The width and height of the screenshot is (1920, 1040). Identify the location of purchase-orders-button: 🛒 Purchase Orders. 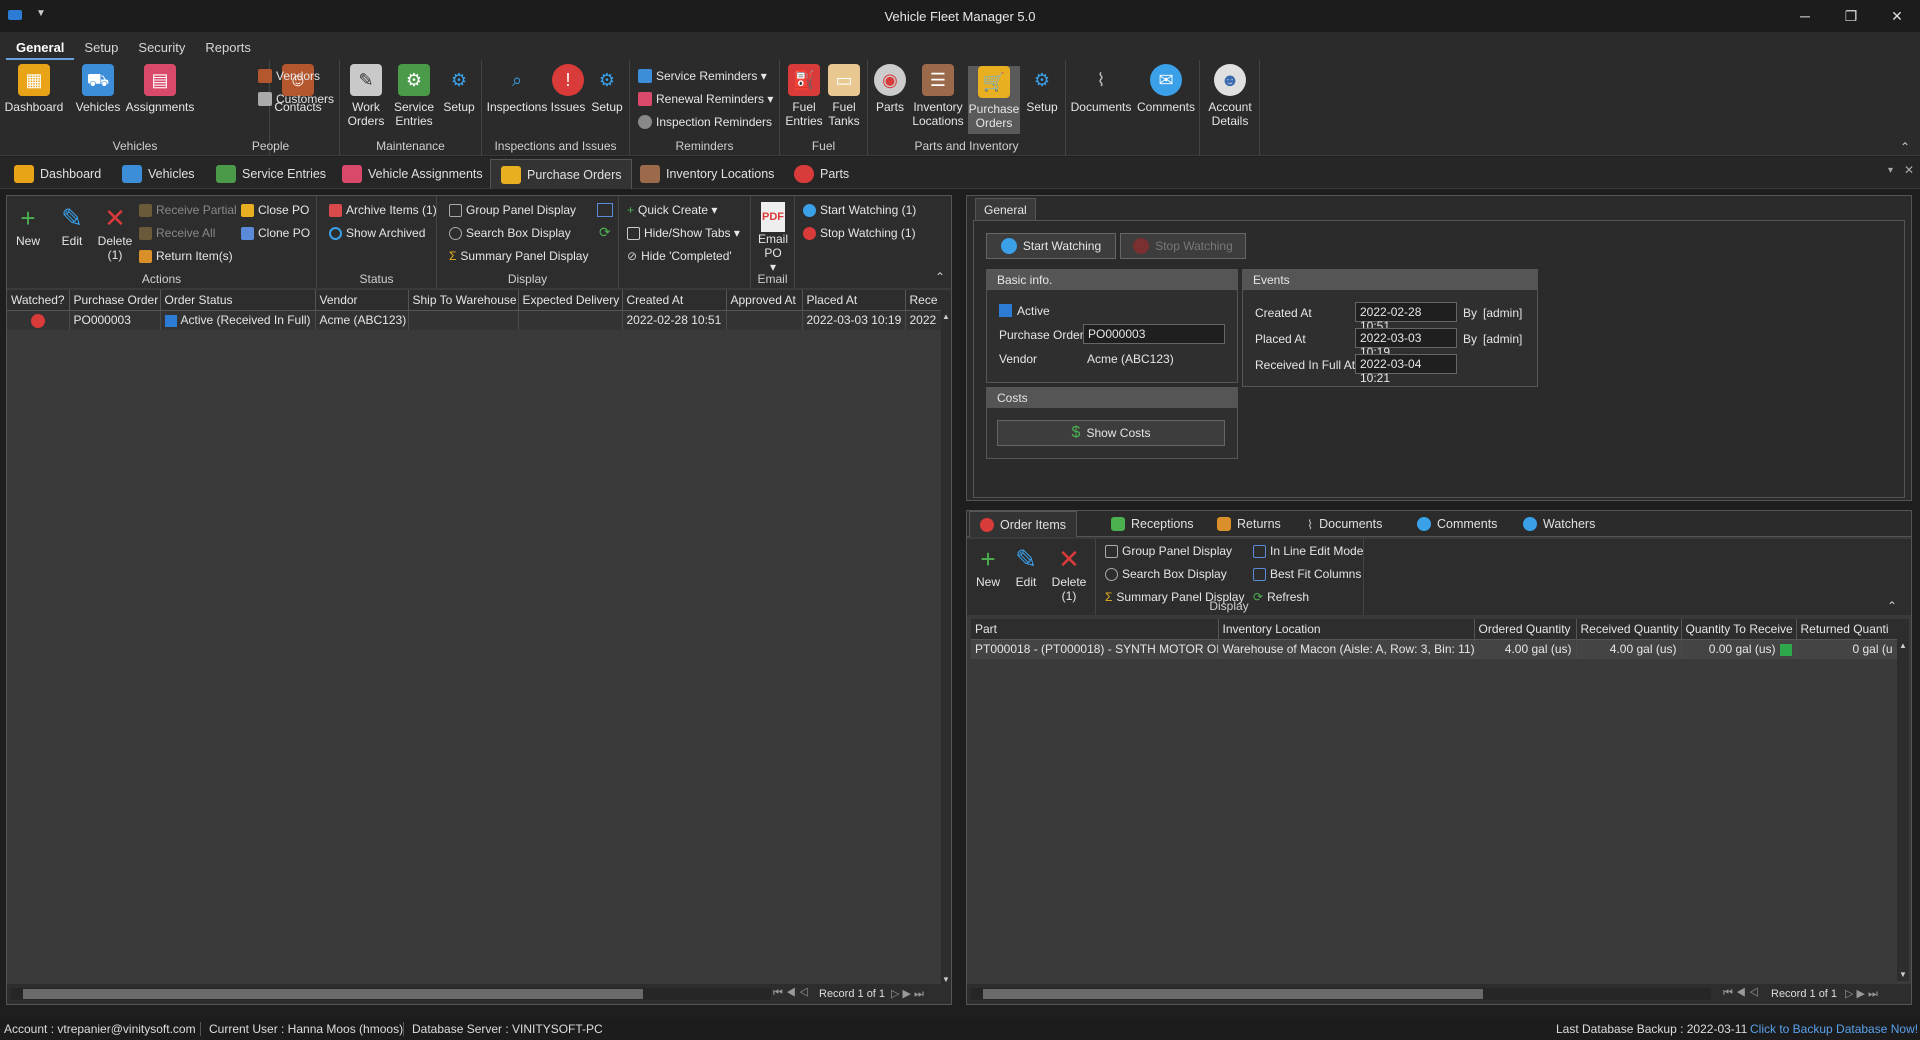
(994, 100).